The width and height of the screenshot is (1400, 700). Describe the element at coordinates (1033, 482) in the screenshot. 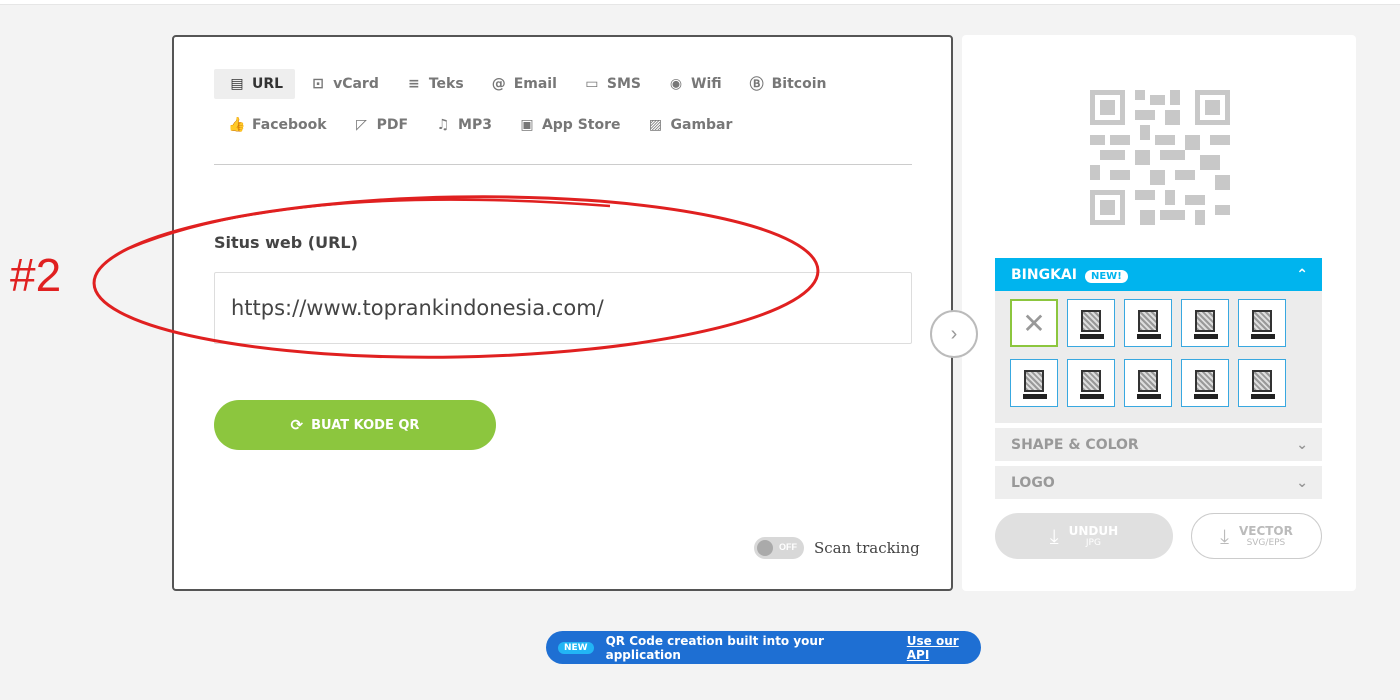

I see `logo-title: LOGO` at that location.